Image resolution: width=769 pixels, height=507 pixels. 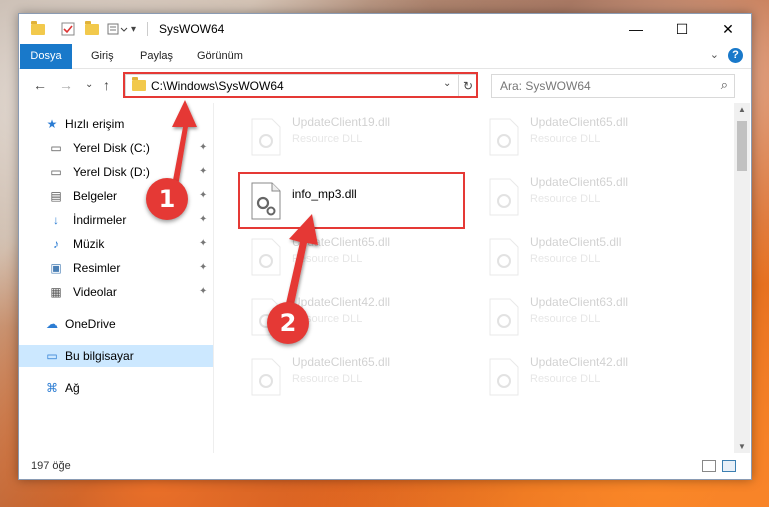 What do you see at coordinates (72, 388) in the screenshot?
I see `sidebar-item-label: Ağ` at bounding box center [72, 388].